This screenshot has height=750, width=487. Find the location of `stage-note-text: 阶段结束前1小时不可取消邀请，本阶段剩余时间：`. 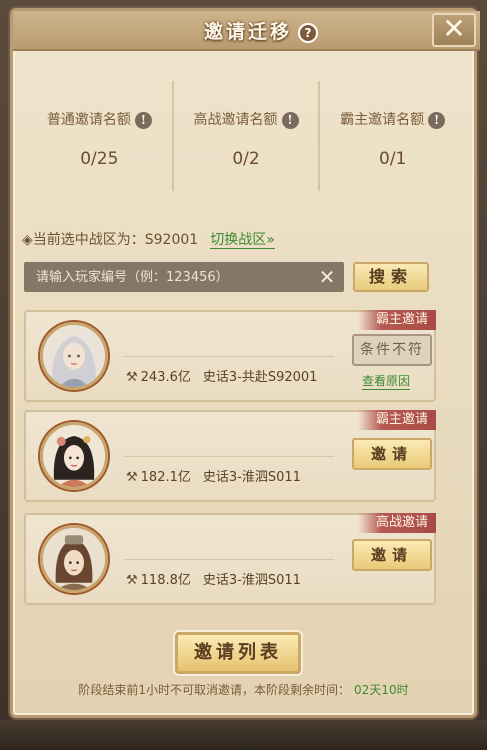

stage-note-text: 阶段结束前1小时不可取消邀请，本阶段剩余时间： is located at coordinates (214, 690).